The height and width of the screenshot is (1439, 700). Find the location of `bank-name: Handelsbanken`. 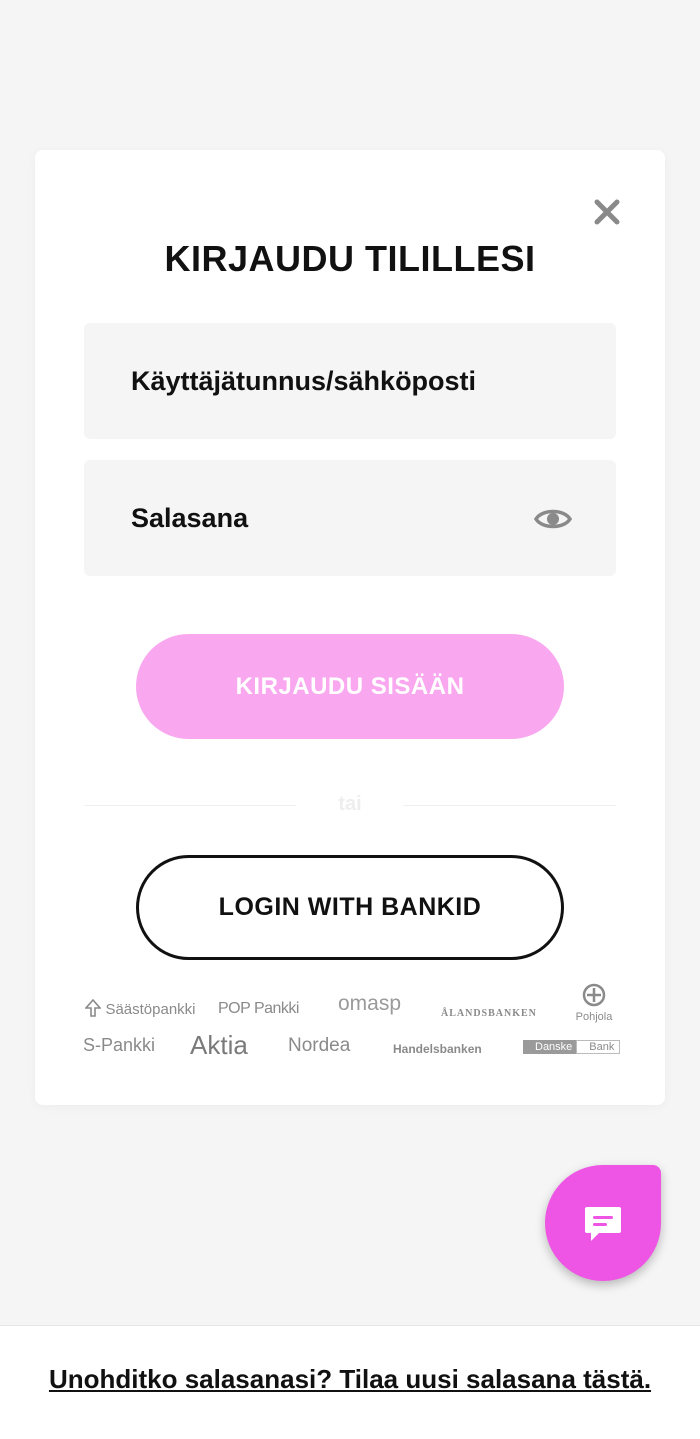

bank-name: Handelsbanken is located at coordinates (437, 1049).